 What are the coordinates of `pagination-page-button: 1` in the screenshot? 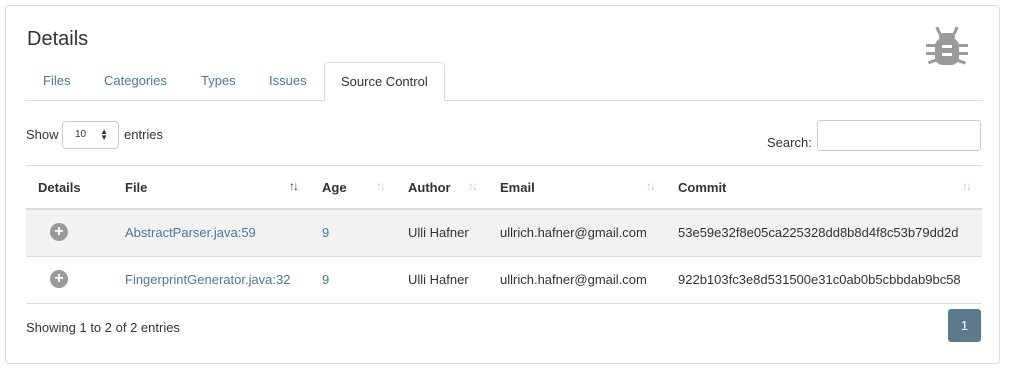 It's located at (964, 325).